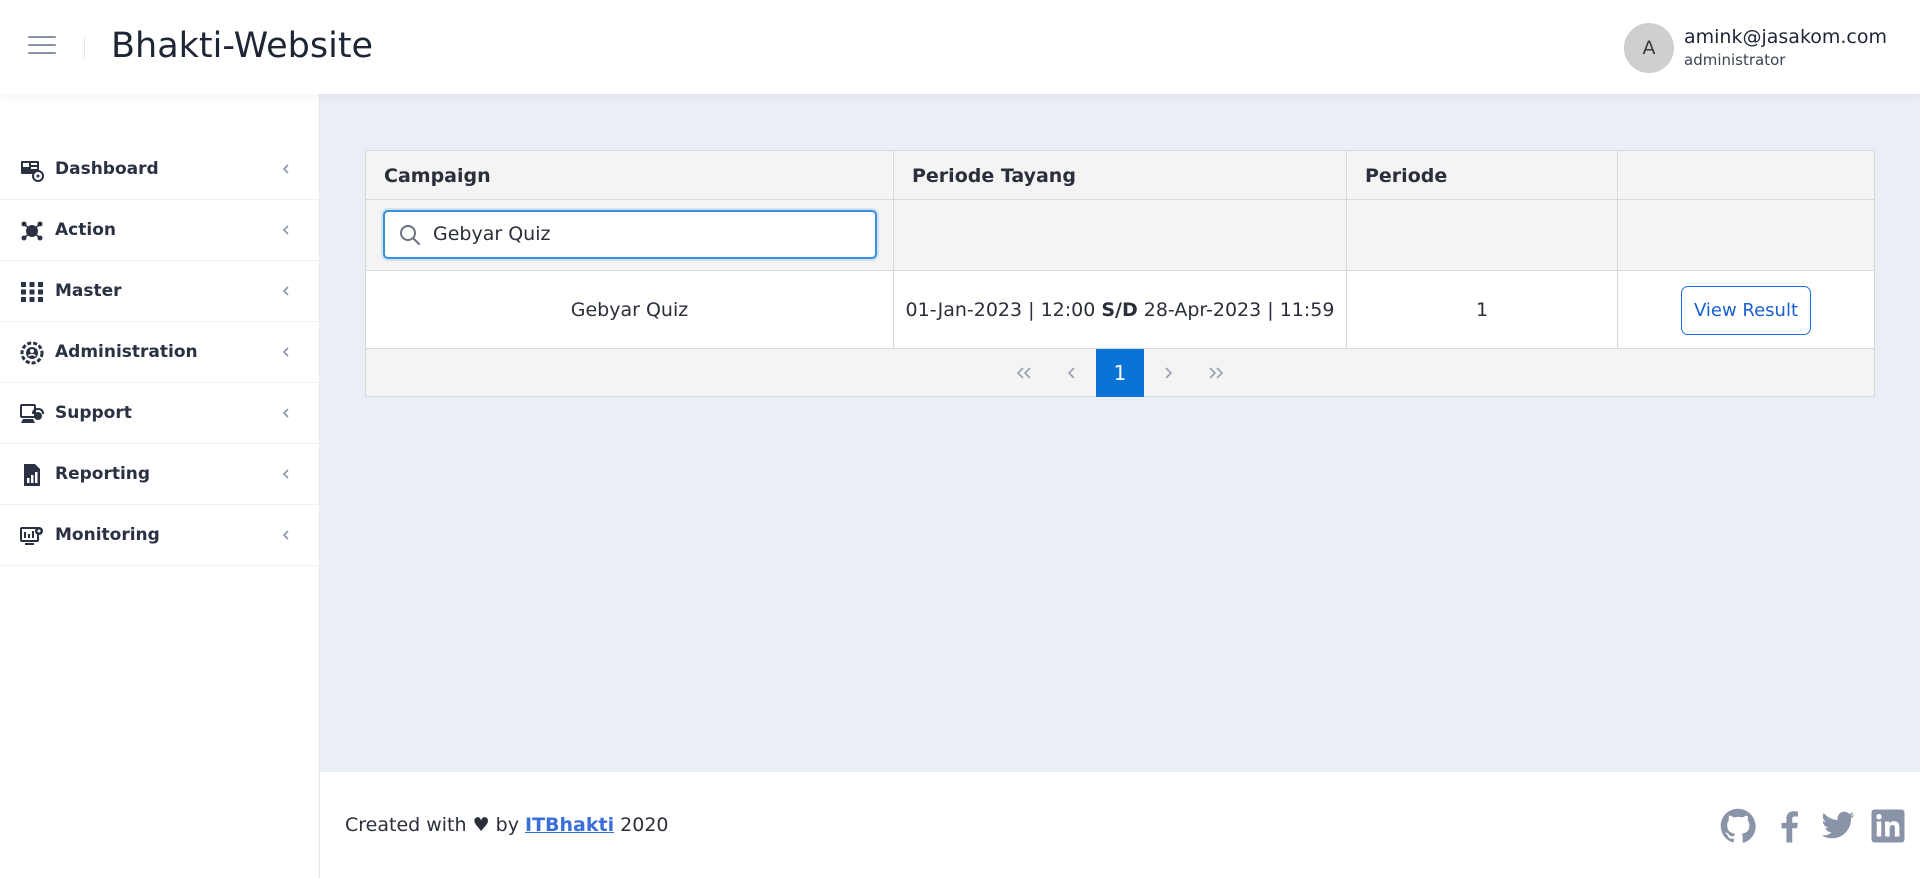  What do you see at coordinates (32, 231) in the screenshot?
I see `action-icon` at bounding box center [32, 231].